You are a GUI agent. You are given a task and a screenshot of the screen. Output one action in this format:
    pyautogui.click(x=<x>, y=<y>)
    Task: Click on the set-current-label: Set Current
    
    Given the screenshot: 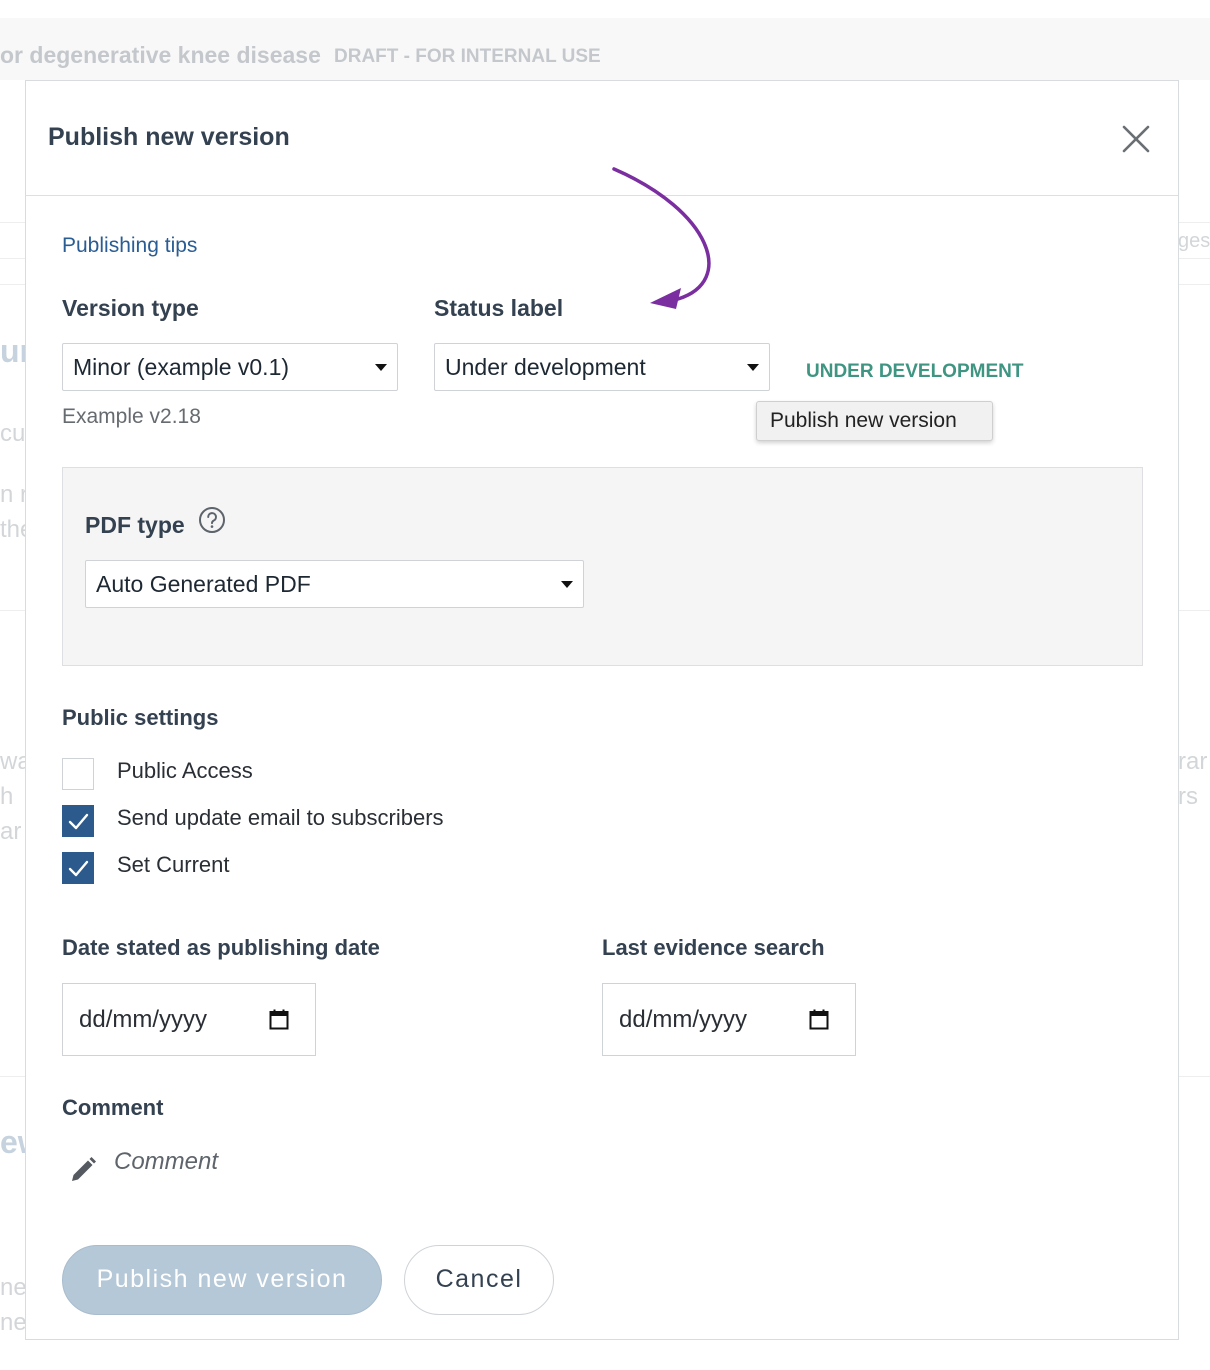 What is the action you would take?
    pyautogui.click(x=173, y=864)
    